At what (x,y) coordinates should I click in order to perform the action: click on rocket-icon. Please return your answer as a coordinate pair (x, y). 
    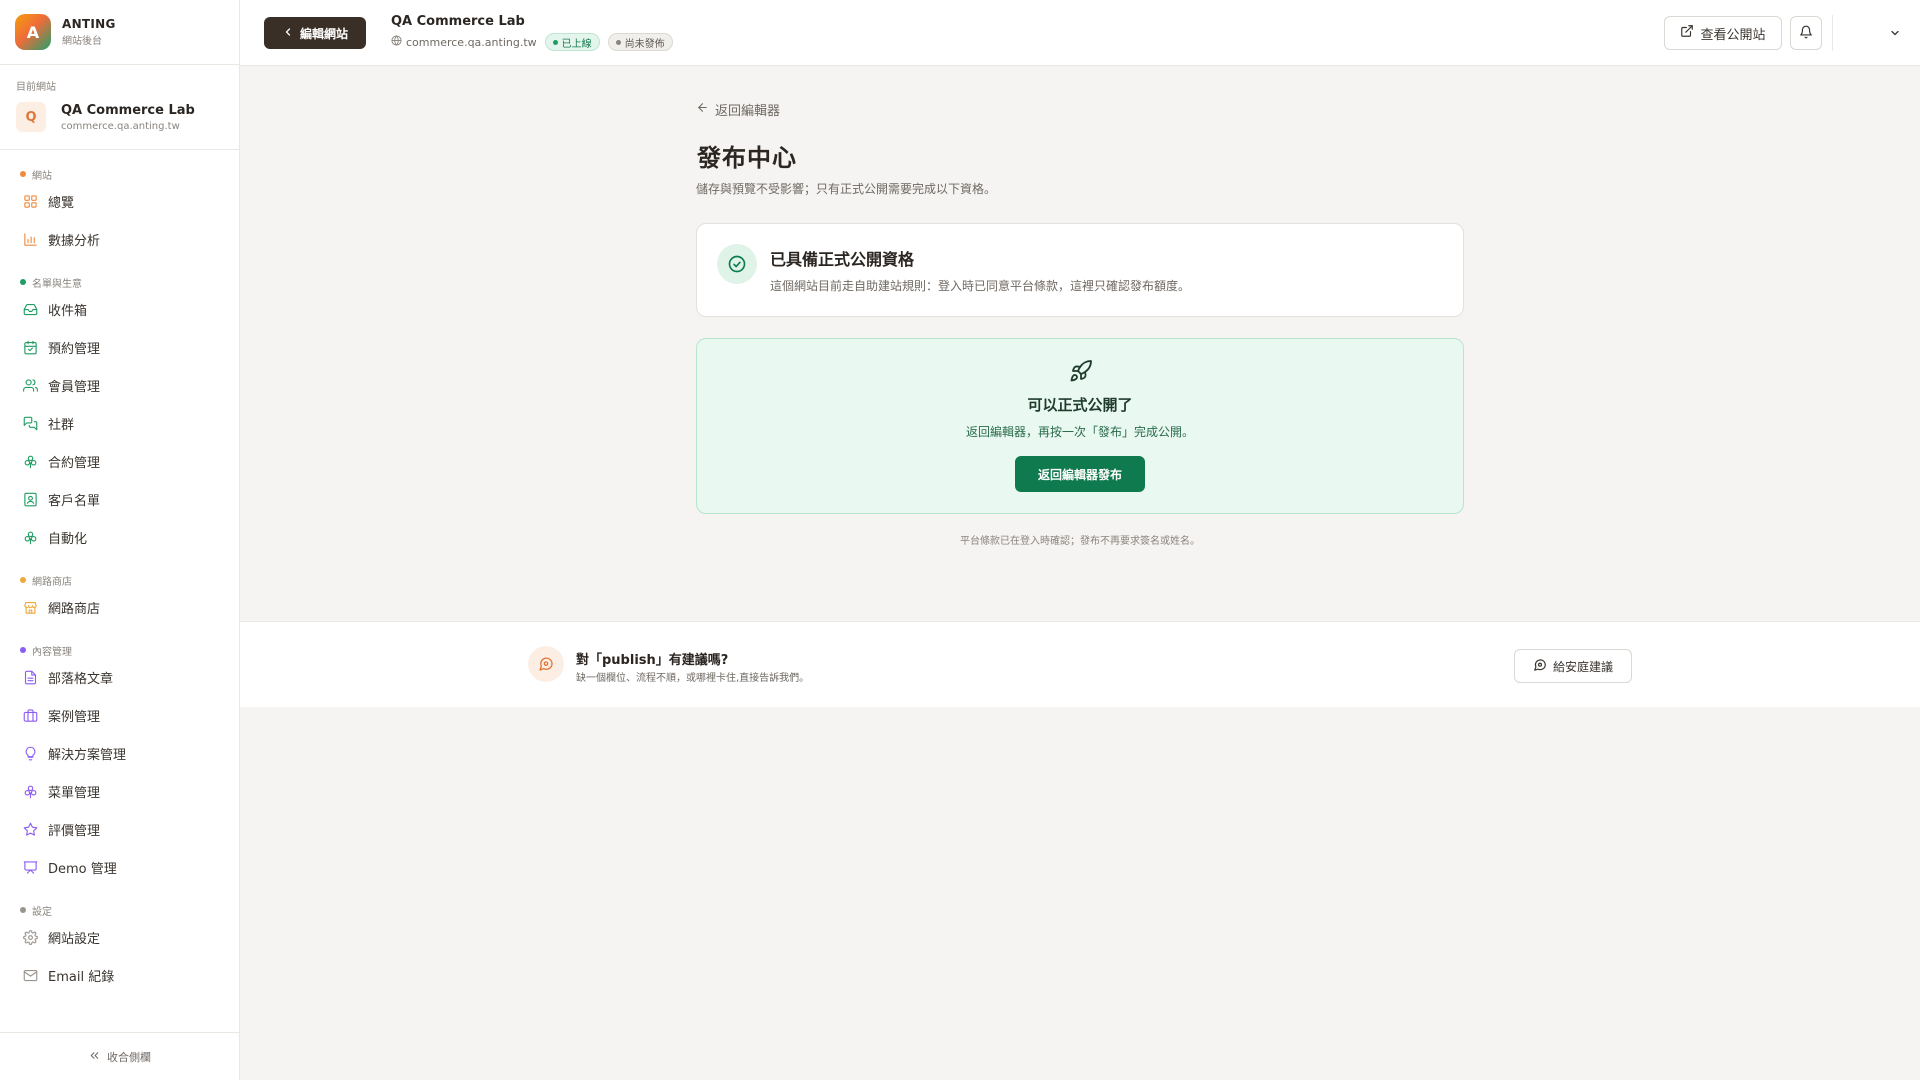
    Looking at the image, I should click on (1081, 371).